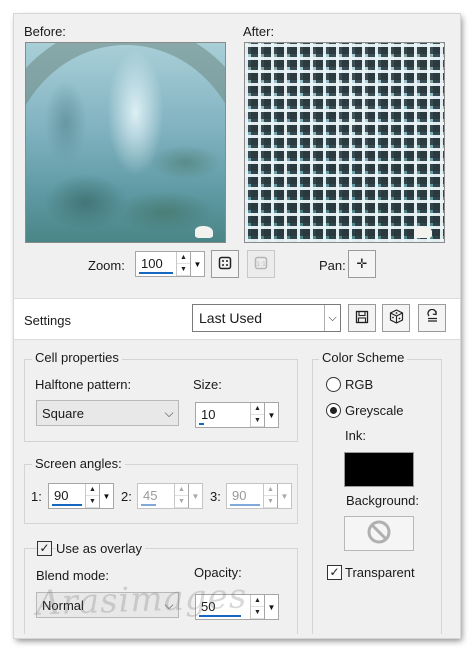 Image resolution: width=473 pixels, height=652 pixels. I want to click on settings-bar: Settings Last Used ⌵, so click(237, 319).